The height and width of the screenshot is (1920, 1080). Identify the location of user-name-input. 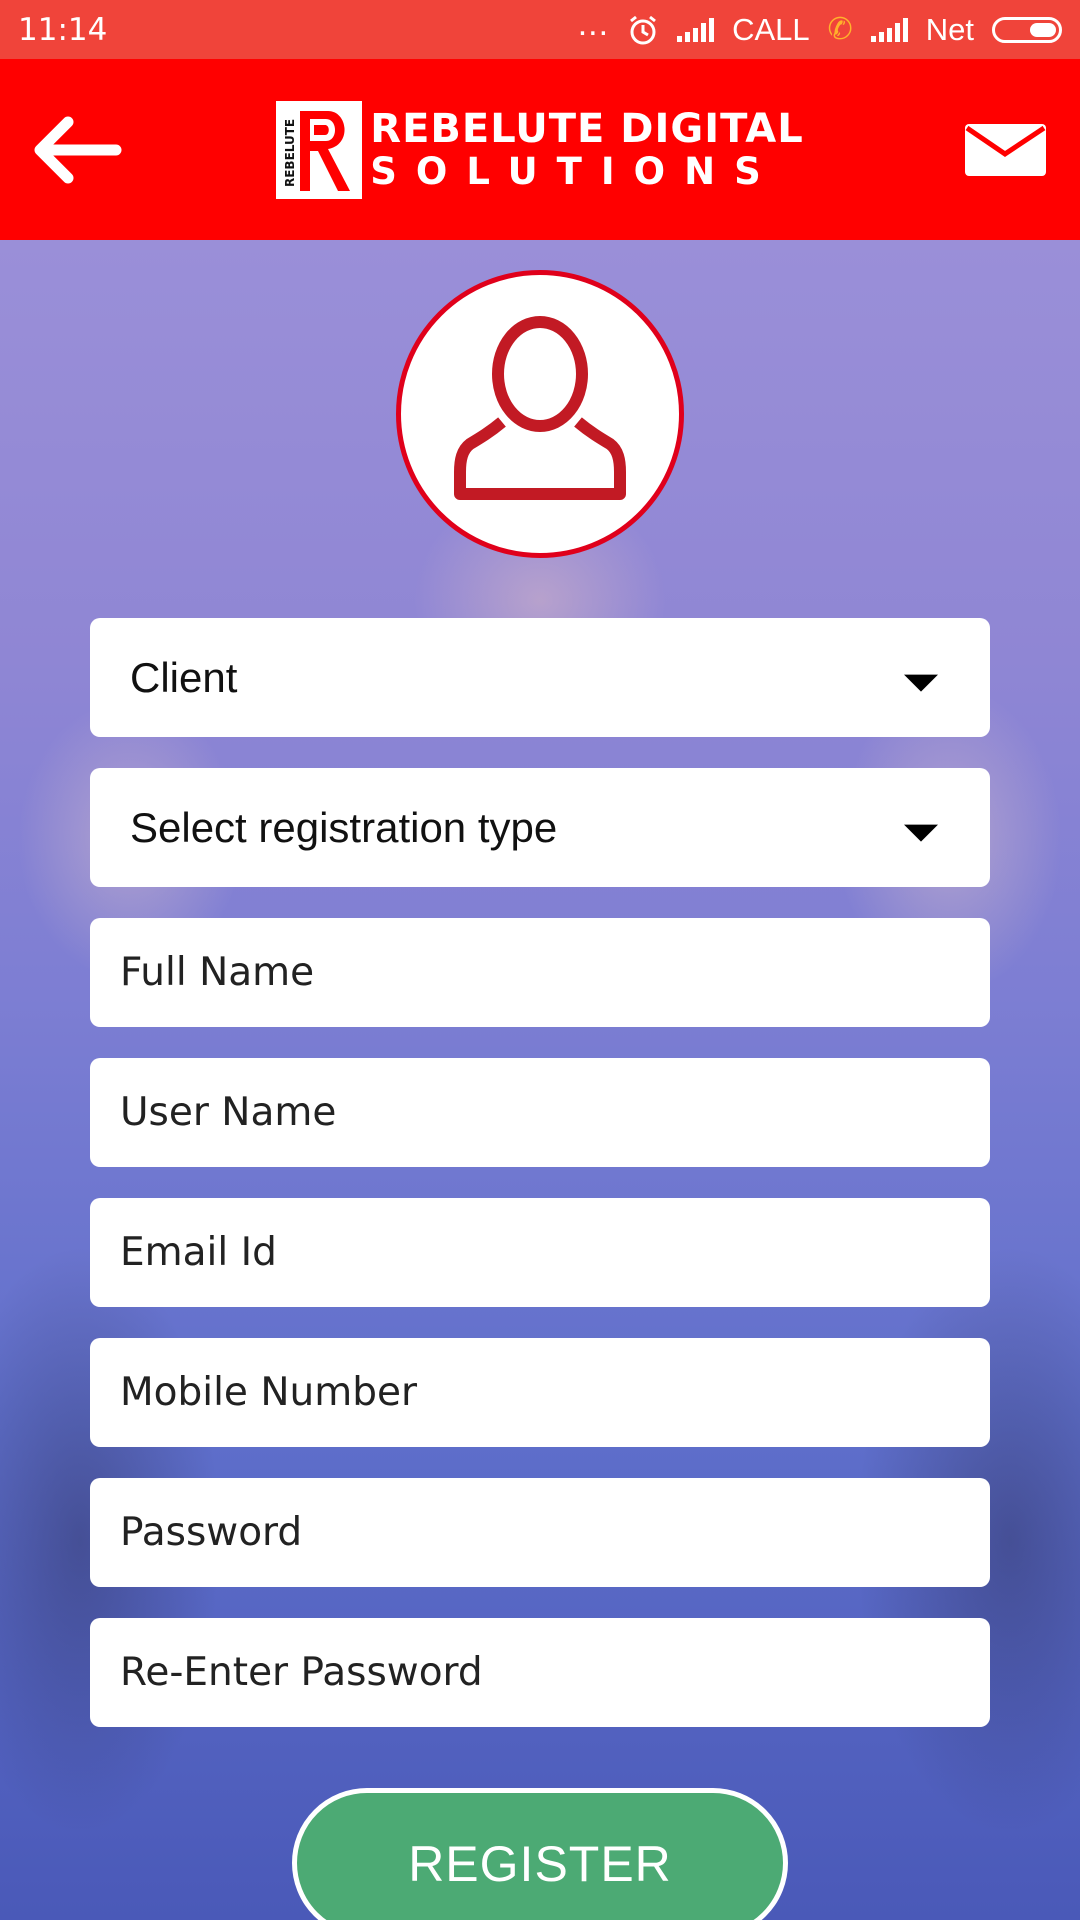
(555, 1112).